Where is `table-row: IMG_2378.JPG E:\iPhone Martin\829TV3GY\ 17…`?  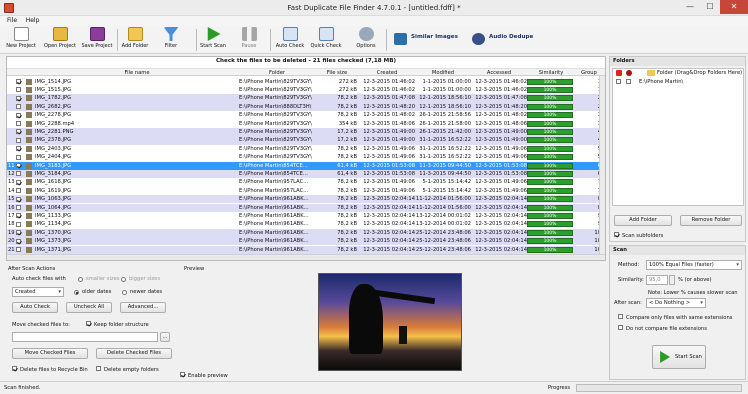
table-row: IMG_2378.JPG E:\iPhone Martin\829TV3GY\ 17… is located at coordinates (306, 140).